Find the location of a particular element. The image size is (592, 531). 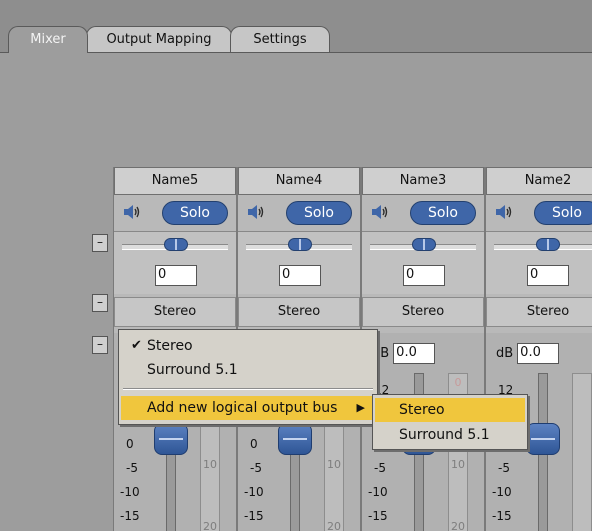

channel-name: Name4 is located at coordinates (299, 181).